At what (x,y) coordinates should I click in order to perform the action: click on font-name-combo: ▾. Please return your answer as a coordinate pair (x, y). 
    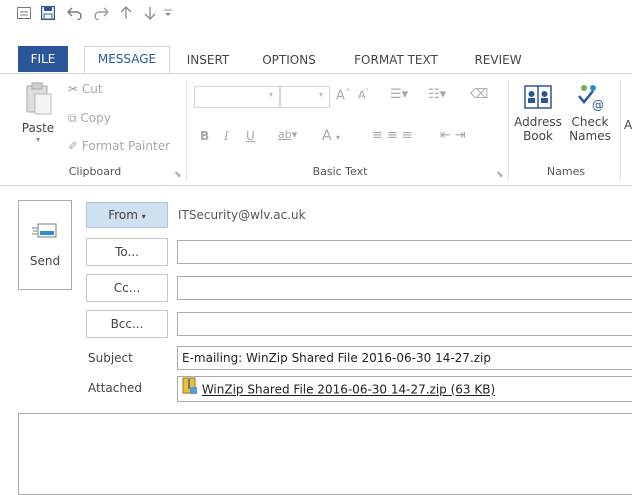
    Looking at the image, I should click on (237, 97).